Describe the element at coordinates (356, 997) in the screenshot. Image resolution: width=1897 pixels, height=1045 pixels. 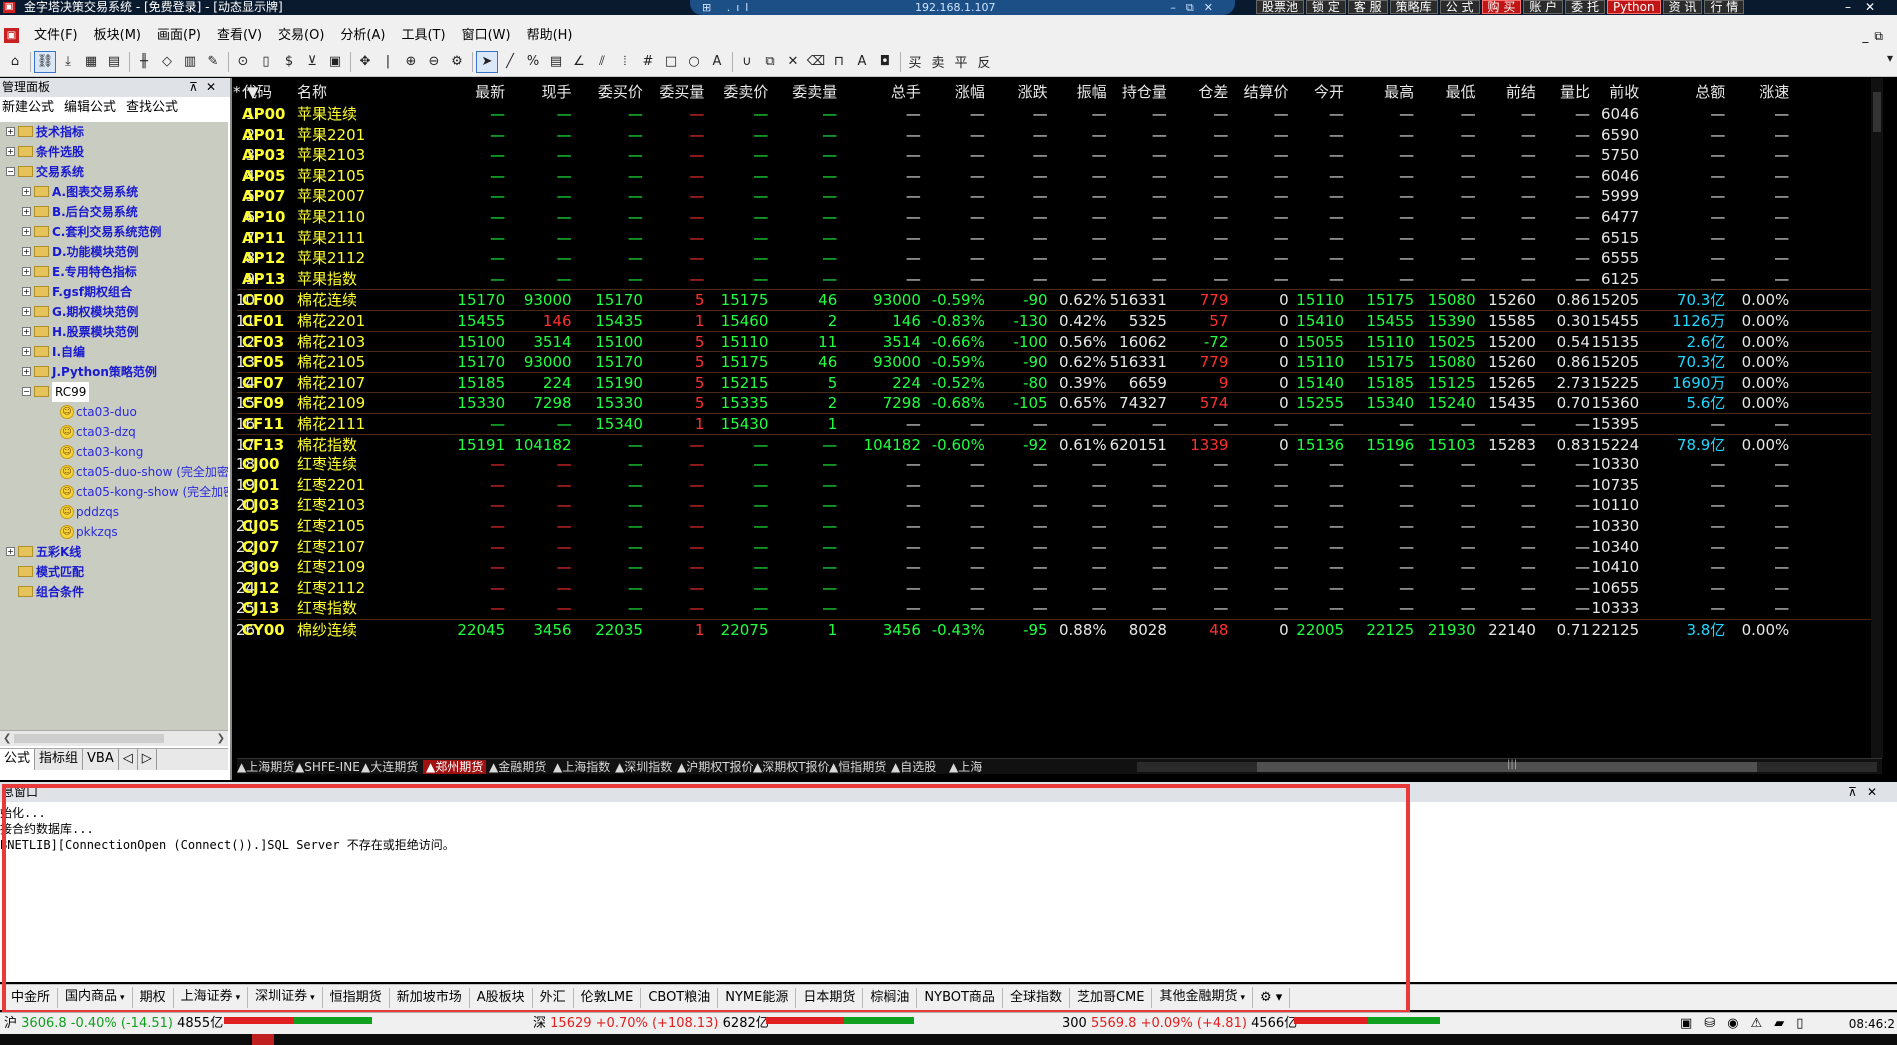
I see `market-tab: 恒指期货` at that location.